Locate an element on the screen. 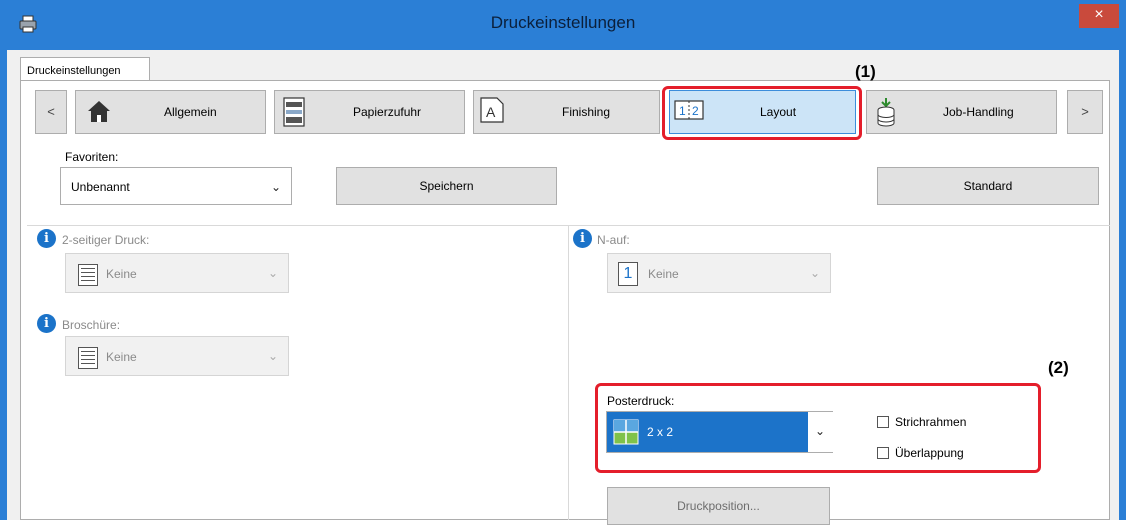 The width and height of the screenshot is (1126, 525). nav-item-finishing: A Finishing is located at coordinates (566, 112).